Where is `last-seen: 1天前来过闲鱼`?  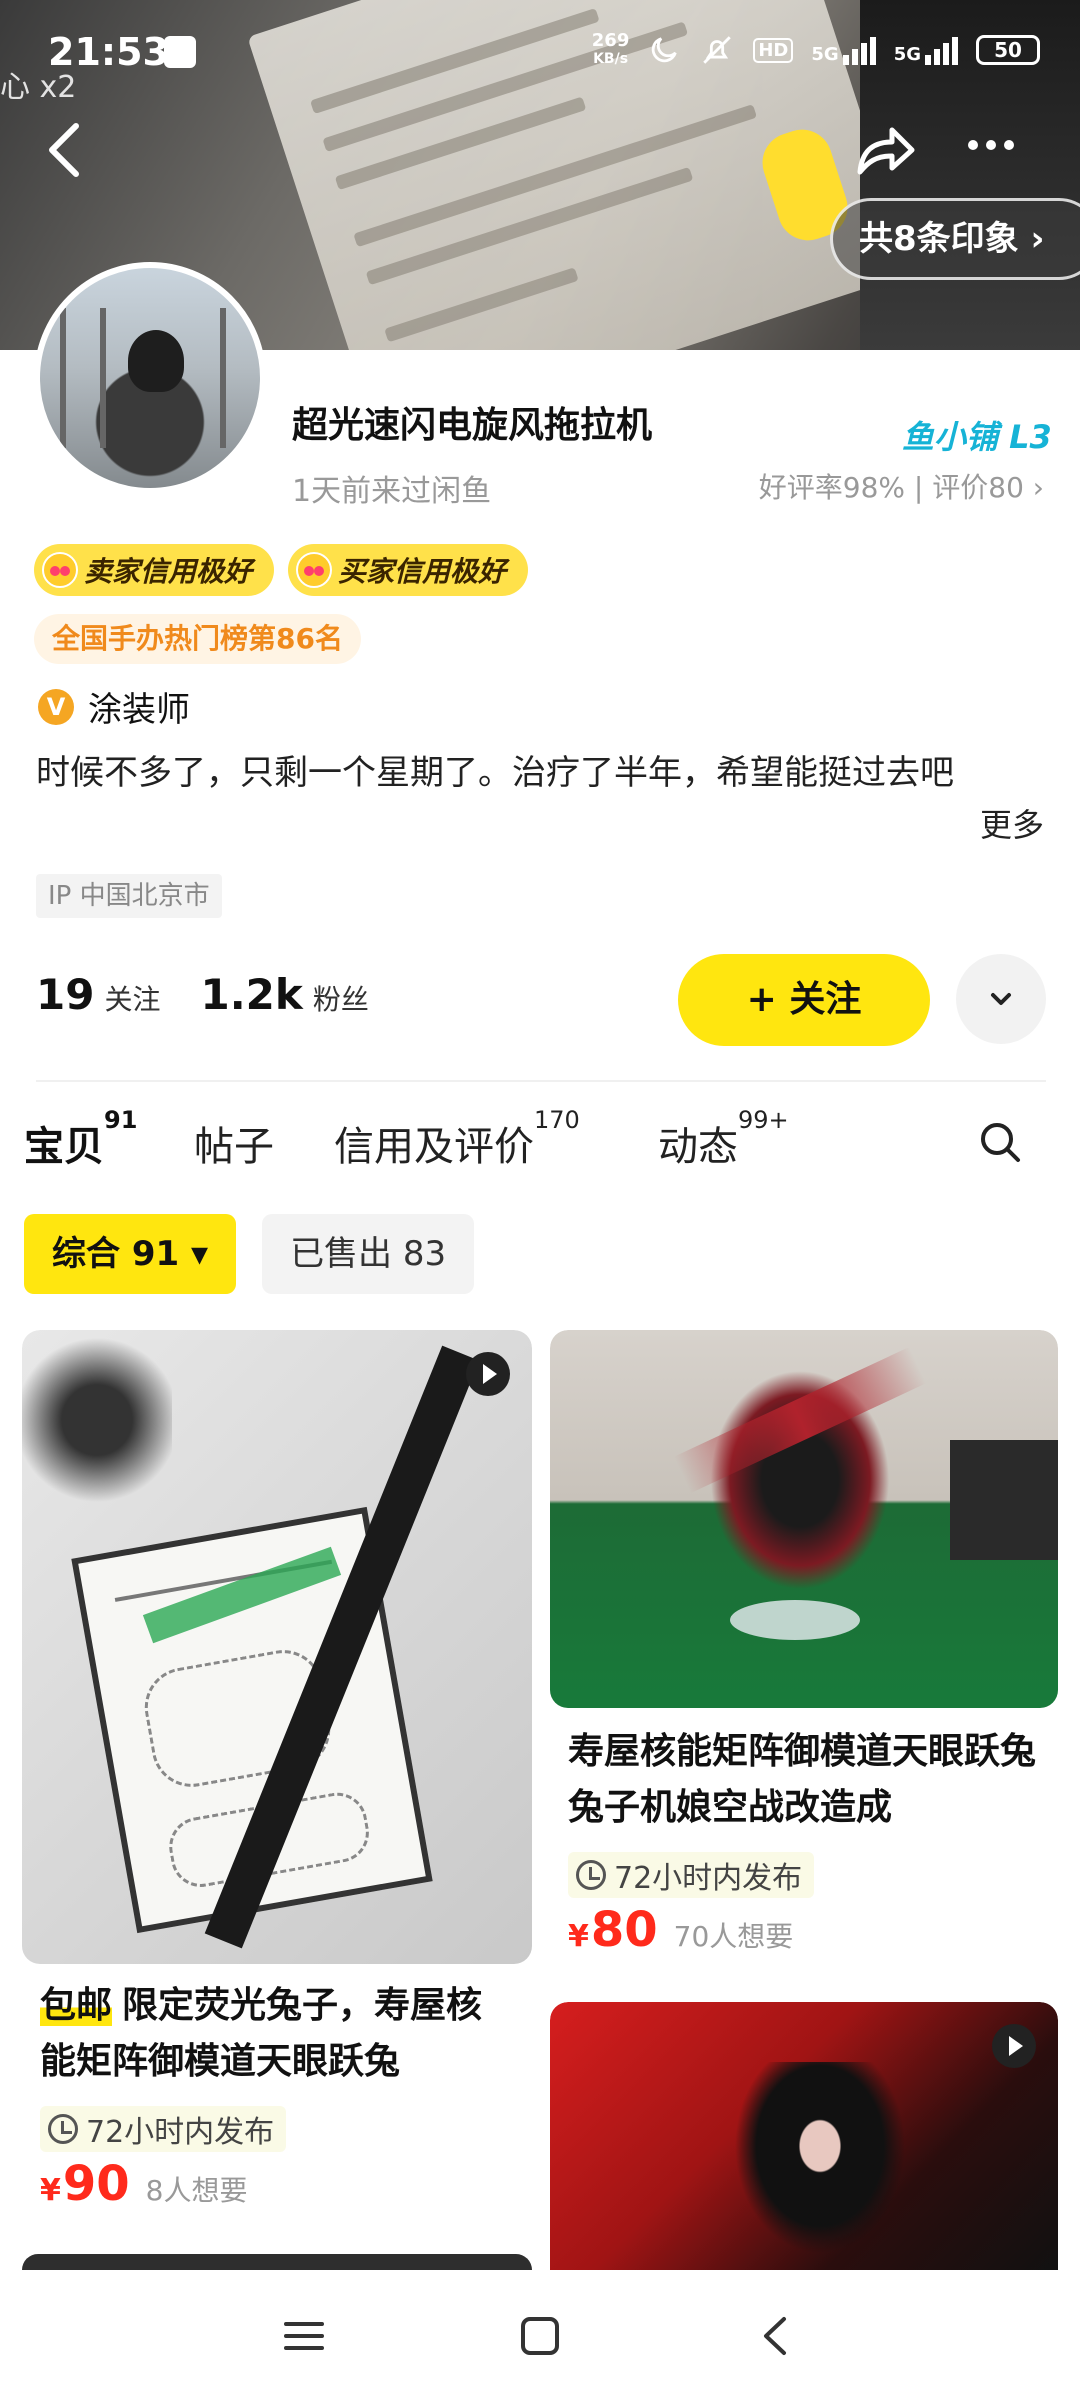 last-seen: 1天前来过闲鱼 is located at coordinates (392, 491).